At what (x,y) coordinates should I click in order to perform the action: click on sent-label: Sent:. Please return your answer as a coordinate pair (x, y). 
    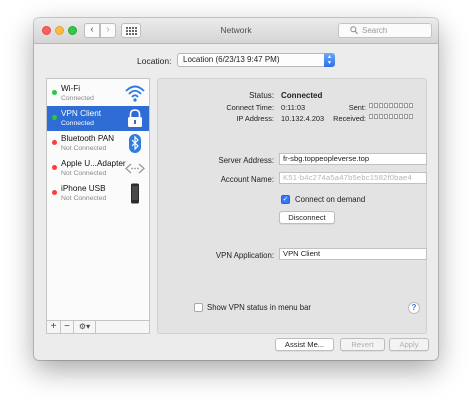
    Looking at the image, I should click on (357, 107).